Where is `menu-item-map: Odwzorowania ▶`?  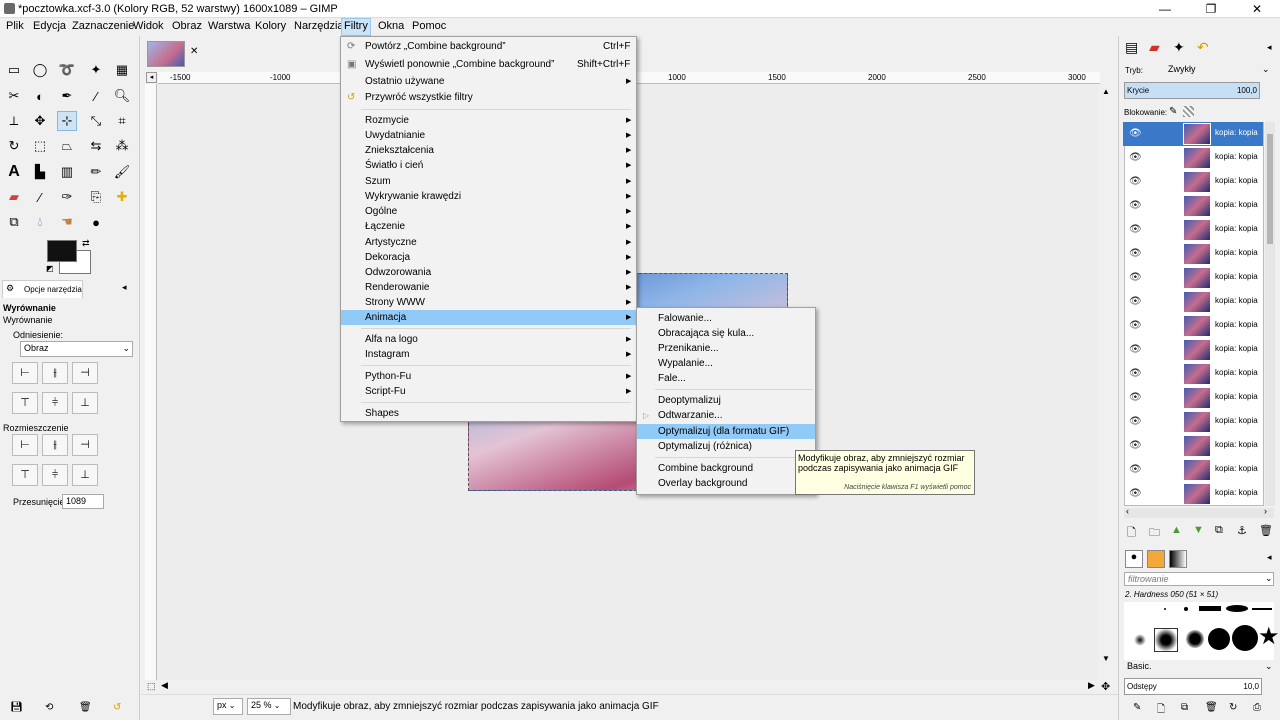
menu-item-map: Odwzorowania ▶ is located at coordinates (488, 272).